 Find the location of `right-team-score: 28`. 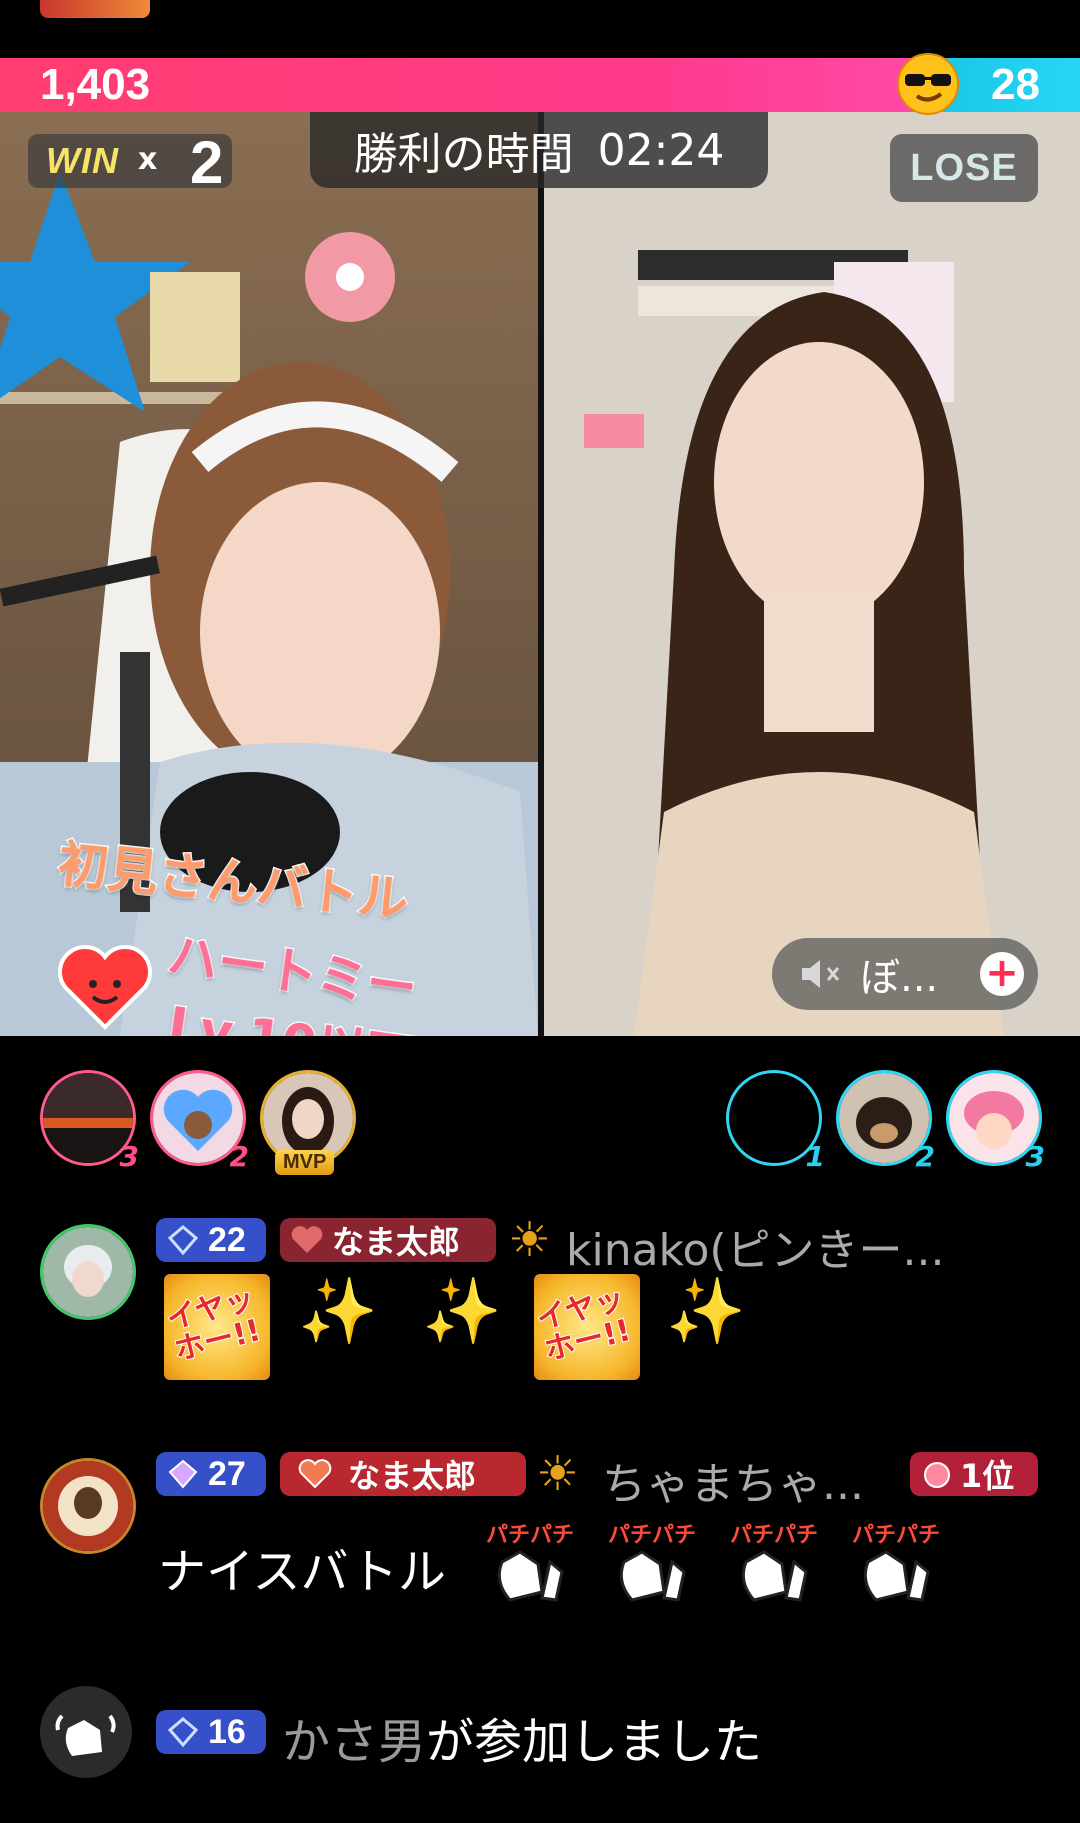

right-team-score: 28 is located at coordinates (1015, 84).